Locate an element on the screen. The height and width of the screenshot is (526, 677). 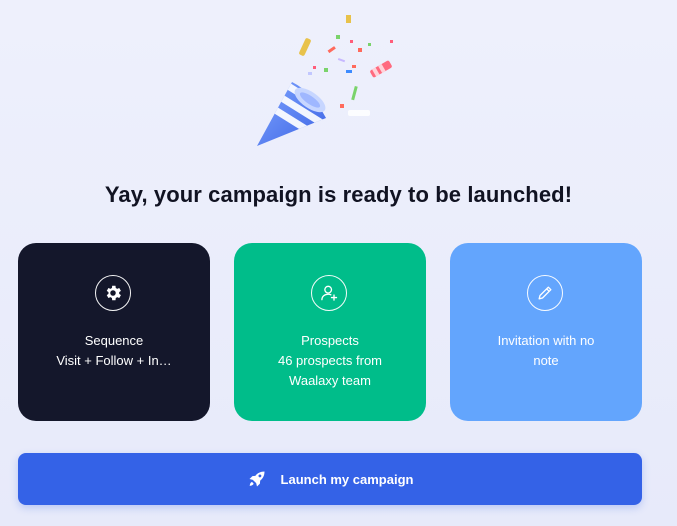
pencil-icon is located at coordinates (545, 293).